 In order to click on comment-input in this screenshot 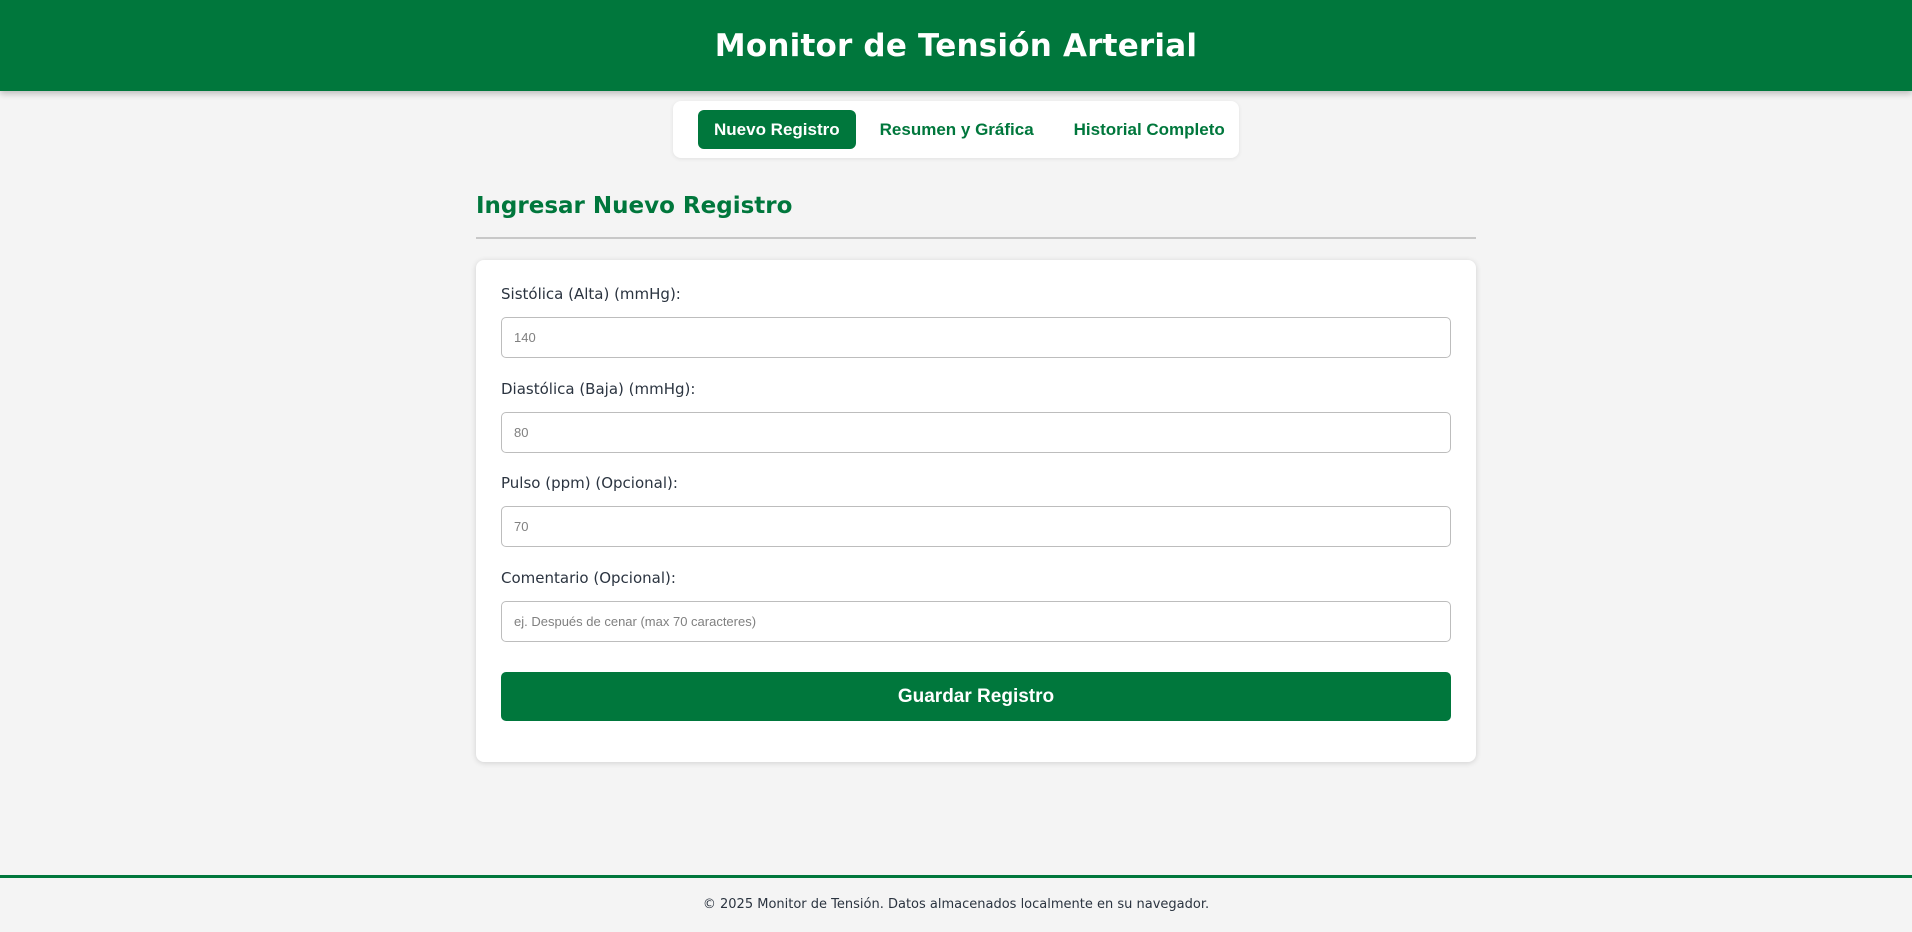, I will do `click(976, 621)`.